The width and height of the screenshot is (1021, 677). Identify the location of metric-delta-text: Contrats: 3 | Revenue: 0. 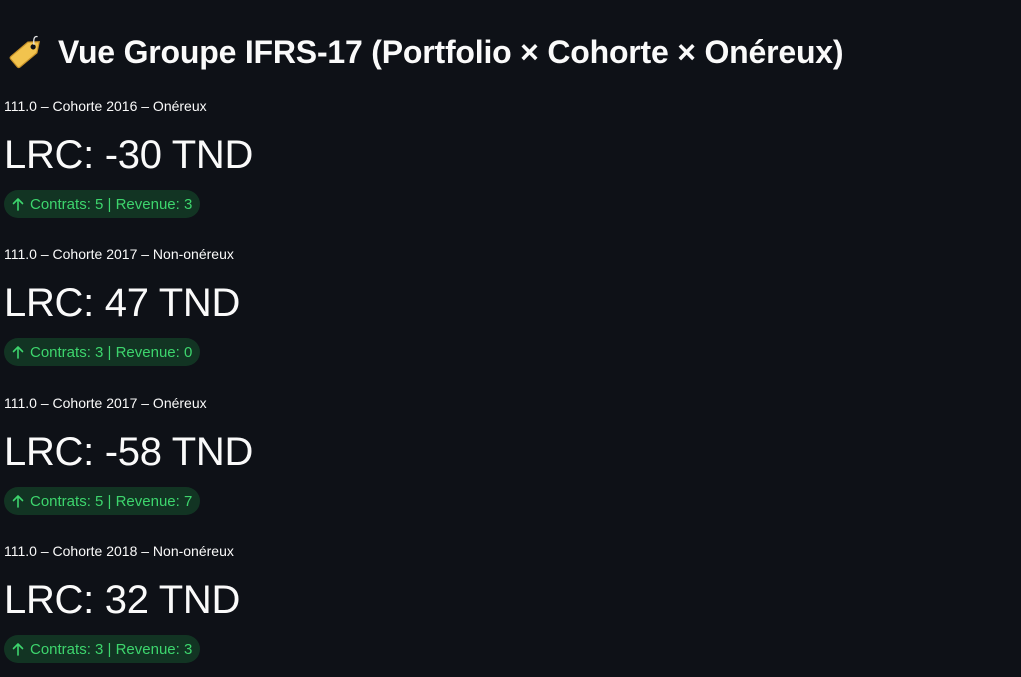
(111, 352).